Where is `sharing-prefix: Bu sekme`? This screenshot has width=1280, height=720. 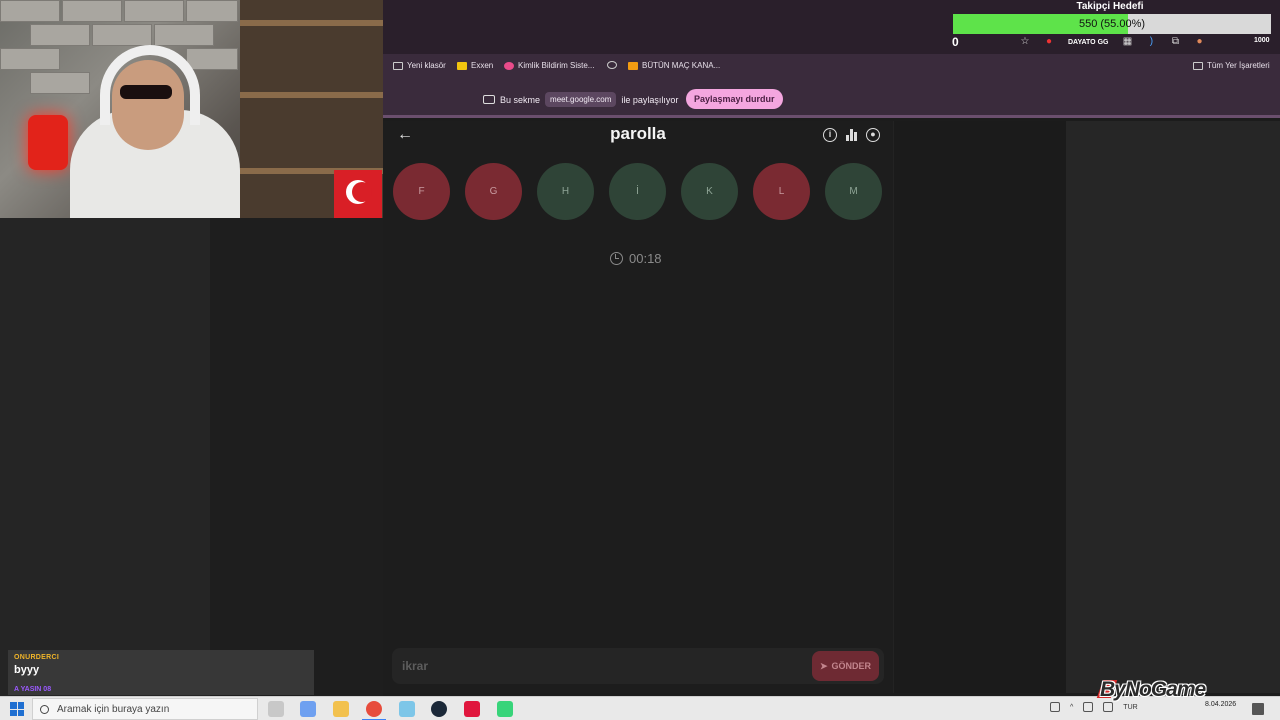
sharing-prefix: Bu sekme is located at coordinates (520, 99).